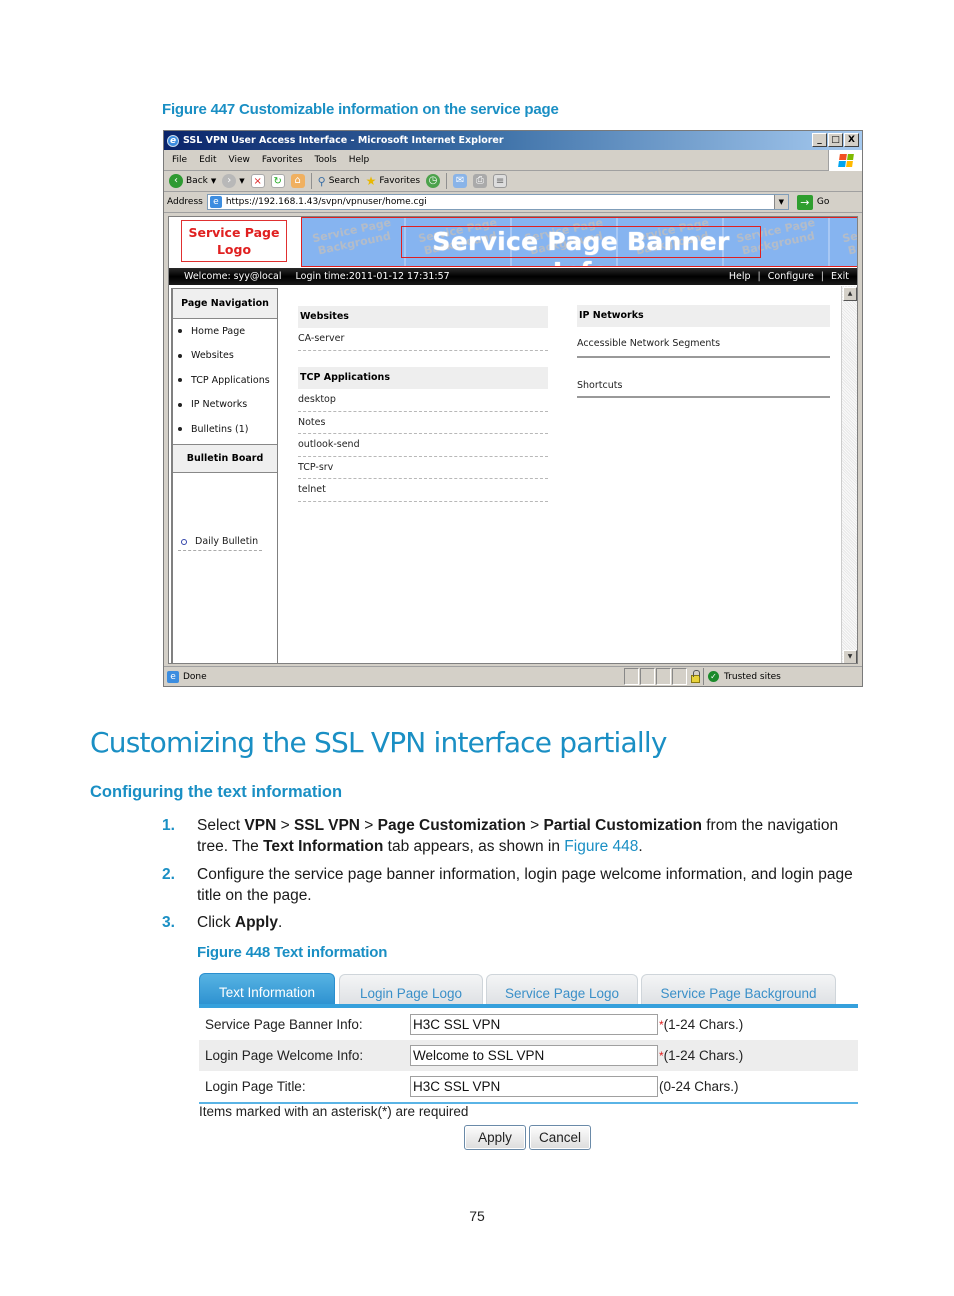 This screenshot has width=954, height=1296. I want to click on dropdown-arrow-icon: ▼, so click(213, 181).